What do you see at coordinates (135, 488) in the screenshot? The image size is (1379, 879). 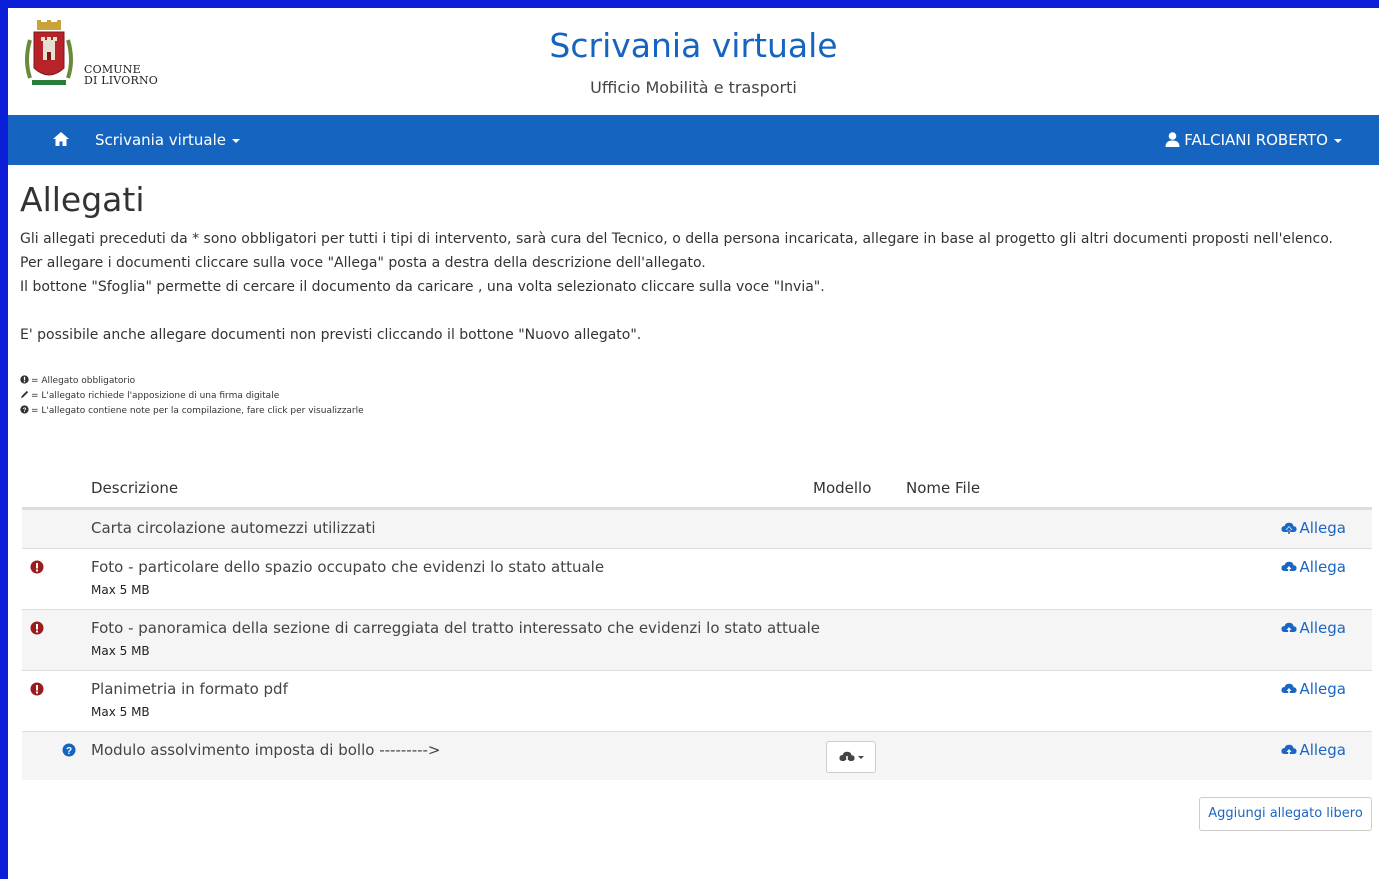 I see `col-descrizione: Descrizione` at bounding box center [135, 488].